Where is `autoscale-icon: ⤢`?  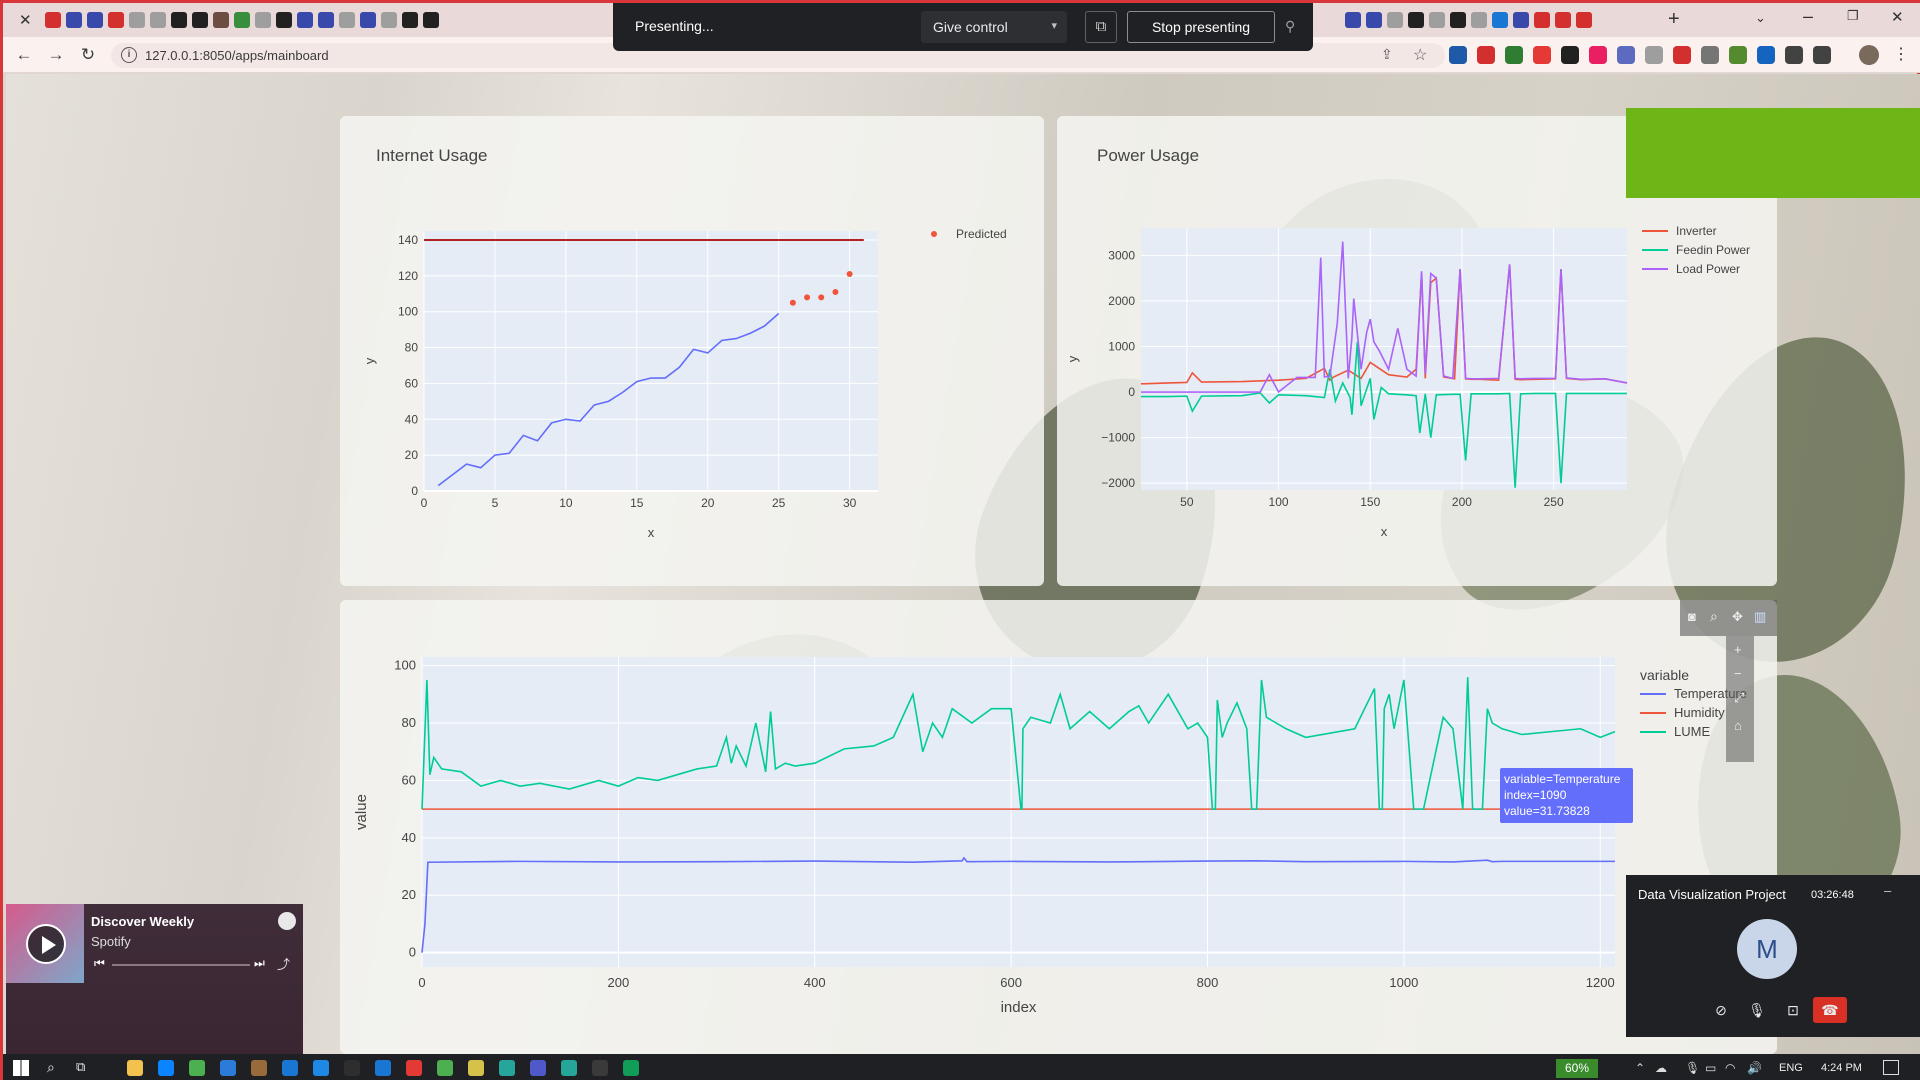
autoscale-icon: ⤢ is located at coordinates (1739, 698).